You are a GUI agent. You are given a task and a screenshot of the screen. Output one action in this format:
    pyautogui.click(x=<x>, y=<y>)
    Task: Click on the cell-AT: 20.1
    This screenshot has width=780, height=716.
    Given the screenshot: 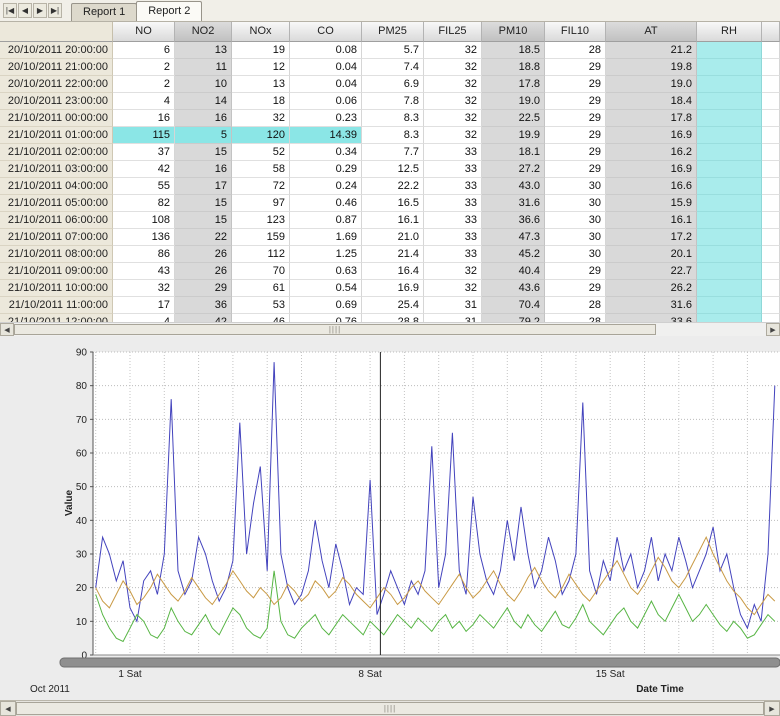 What is the action you would take?
    pyautogui.click(x=651, y=254)
    